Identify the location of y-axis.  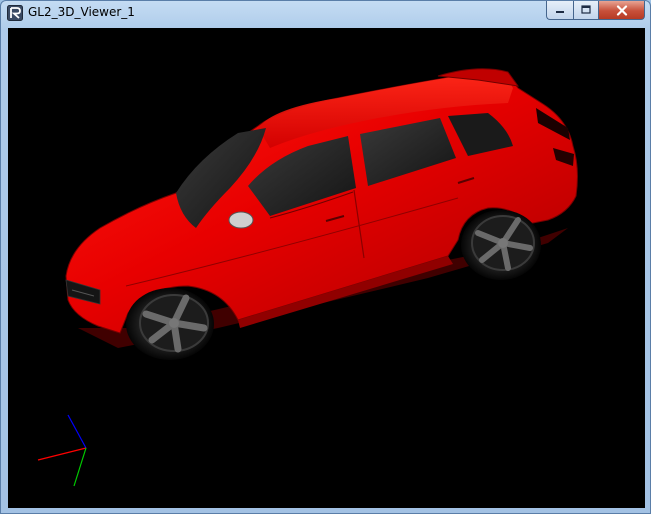
(80, 467).